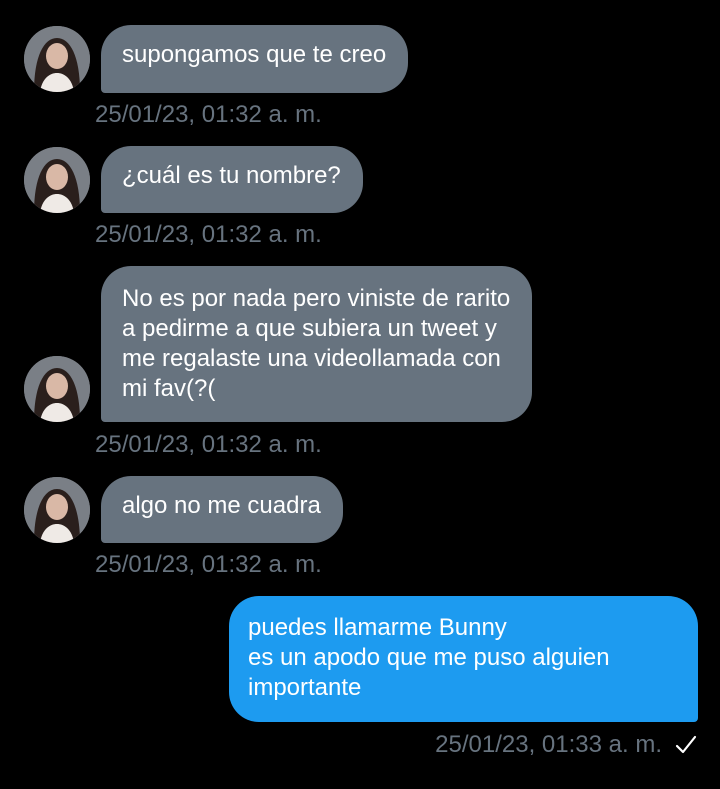 This screenshot has width=720, height=789. Describe the element at coordinates (255, 59) in the screenshot. I see `message-bubble-incoming: supongamos que te creo` at that location.